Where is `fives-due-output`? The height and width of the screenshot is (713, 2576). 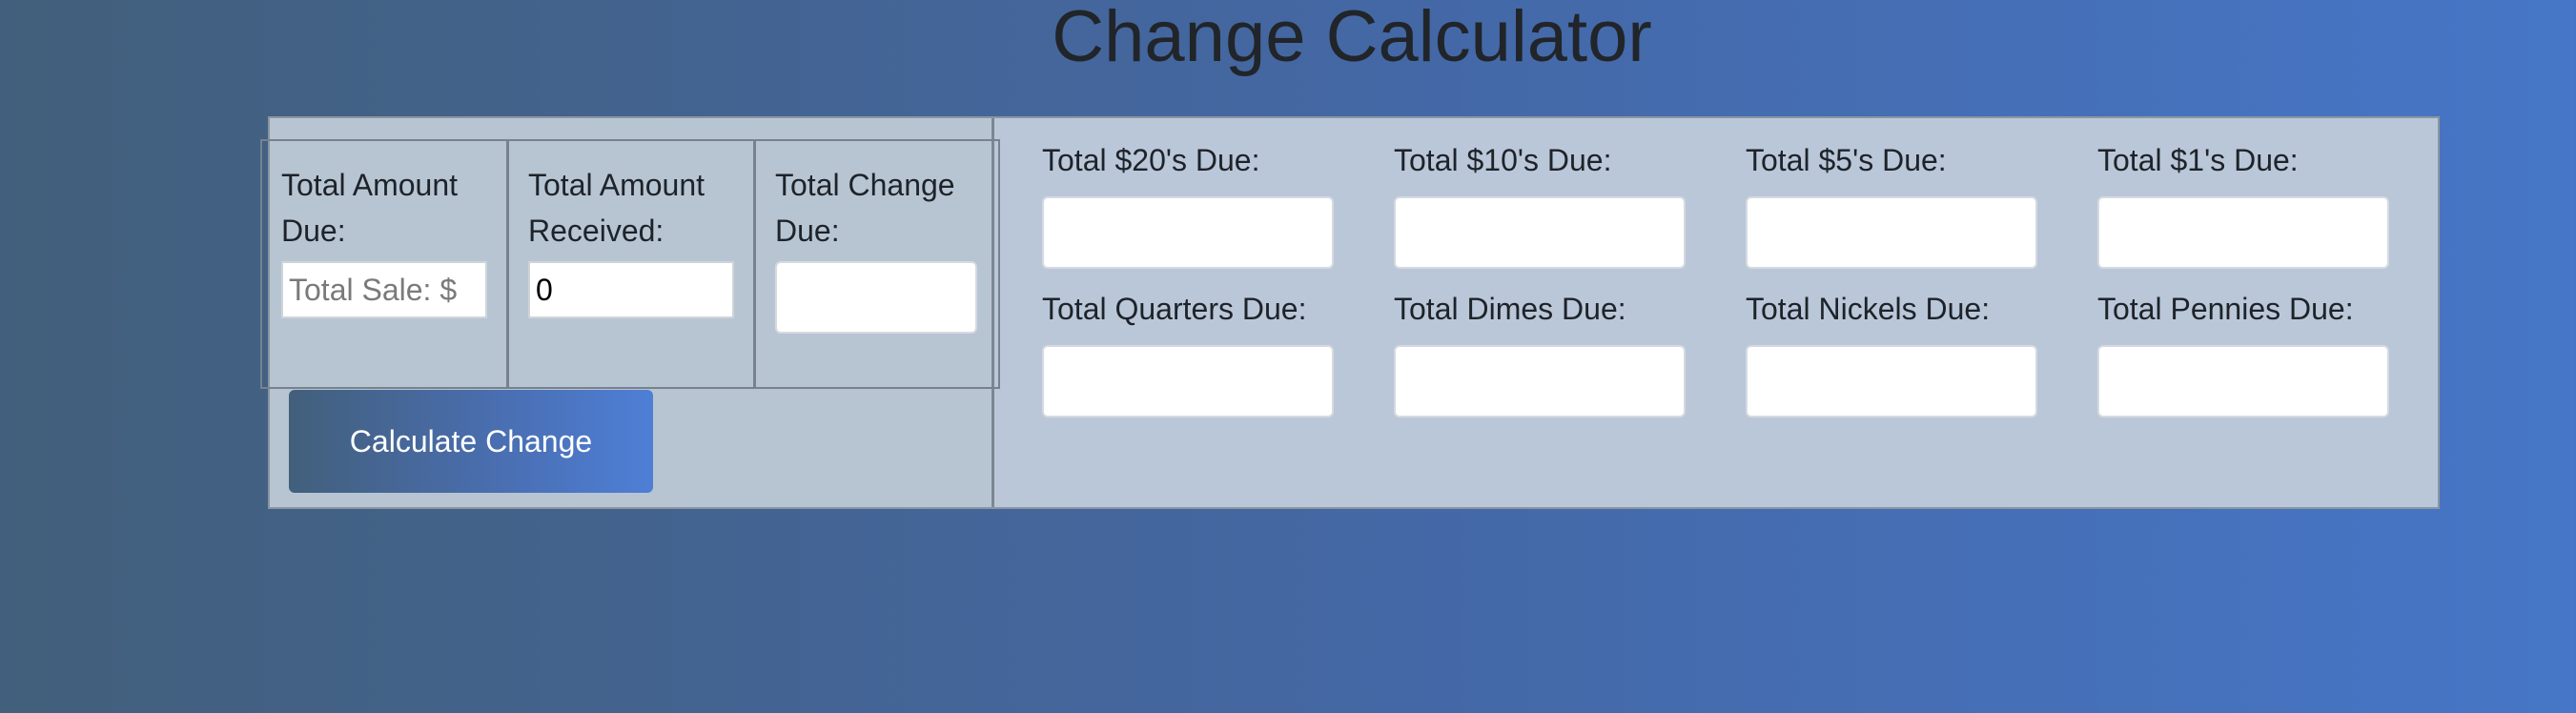 fives-due-output is located at coordinates (1892, 232).